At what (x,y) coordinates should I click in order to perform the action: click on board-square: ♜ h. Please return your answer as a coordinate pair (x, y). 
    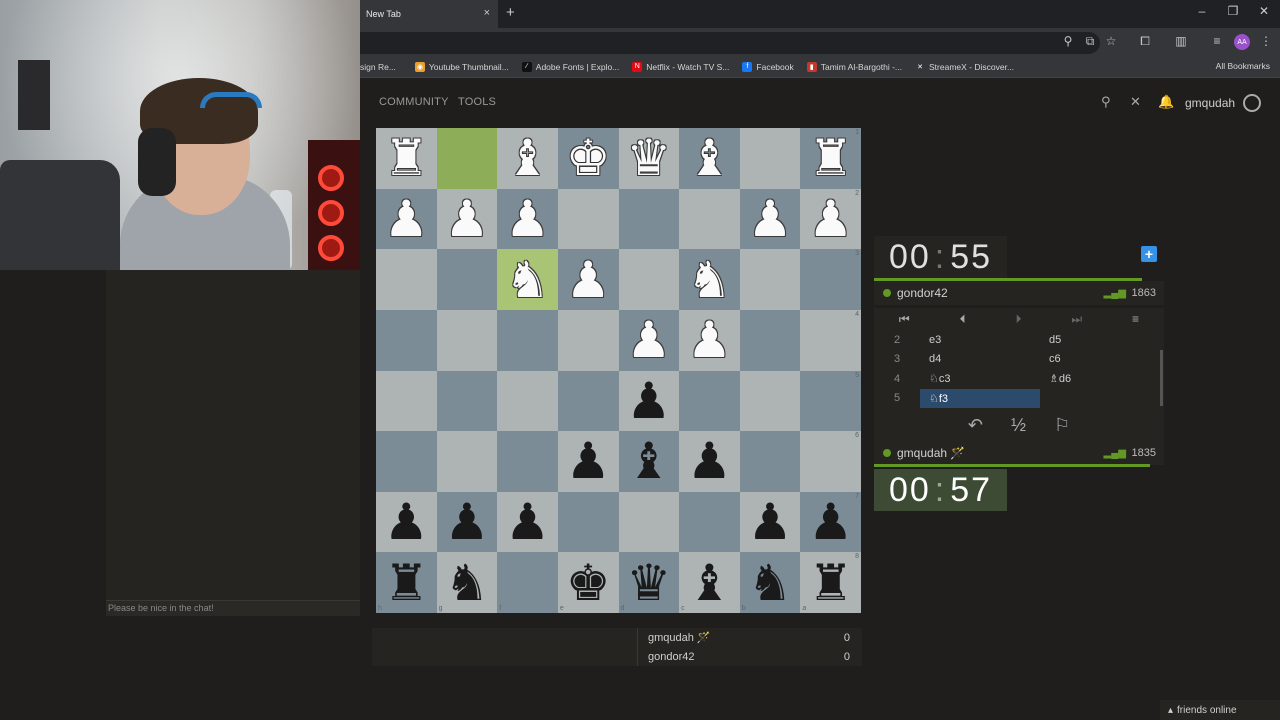
    Looking at the image, I should click on (406, 582).